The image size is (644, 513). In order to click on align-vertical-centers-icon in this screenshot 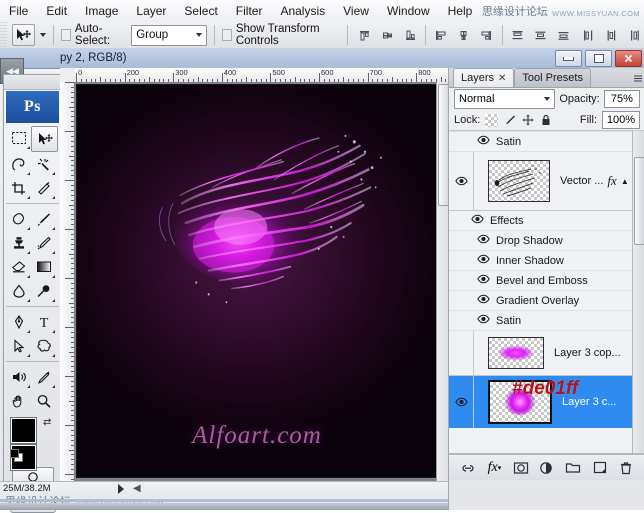, I will do `click(387, 35)`.